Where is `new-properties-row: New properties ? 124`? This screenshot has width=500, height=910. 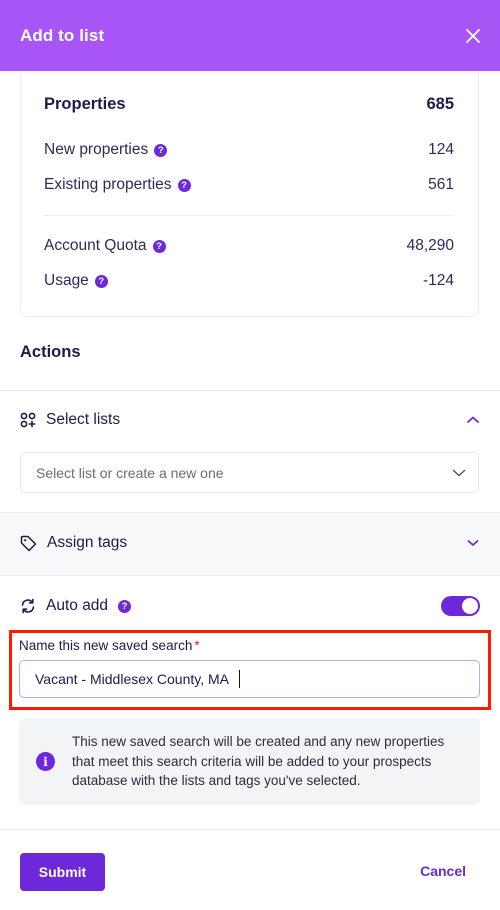
new-properties-row: New properties ? 124 is located at coordinates (249, 150).